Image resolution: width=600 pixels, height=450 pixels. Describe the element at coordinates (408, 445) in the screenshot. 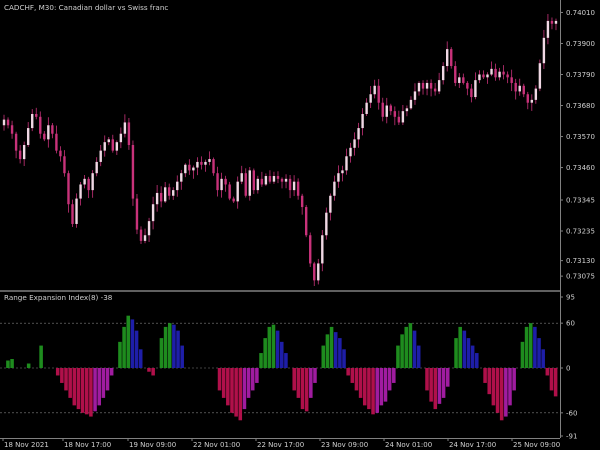

I see `time-tick-label: 24 Nov 01:00` at that location.